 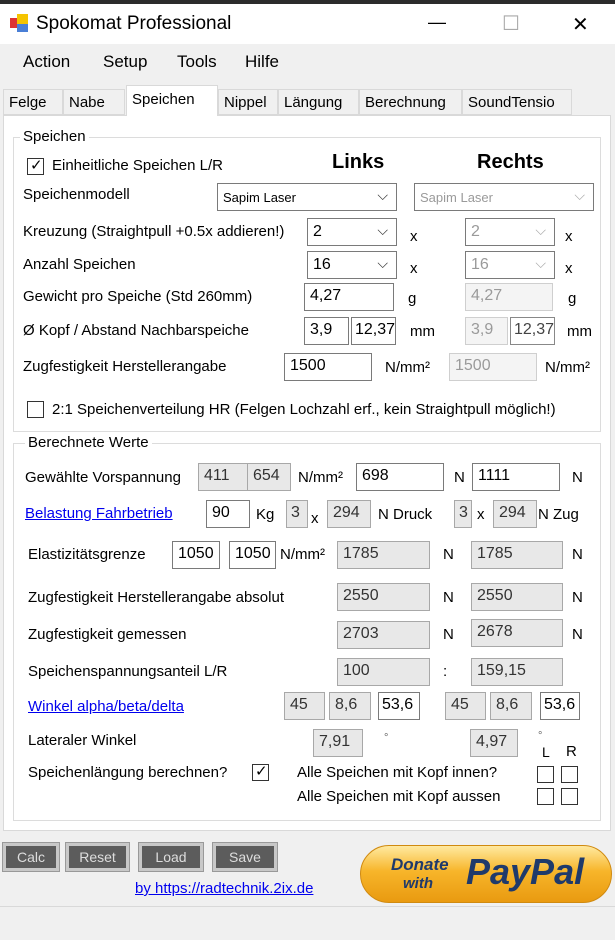 I want to click on vorspannung-right-input: 1111, so click(x=516, y=477).